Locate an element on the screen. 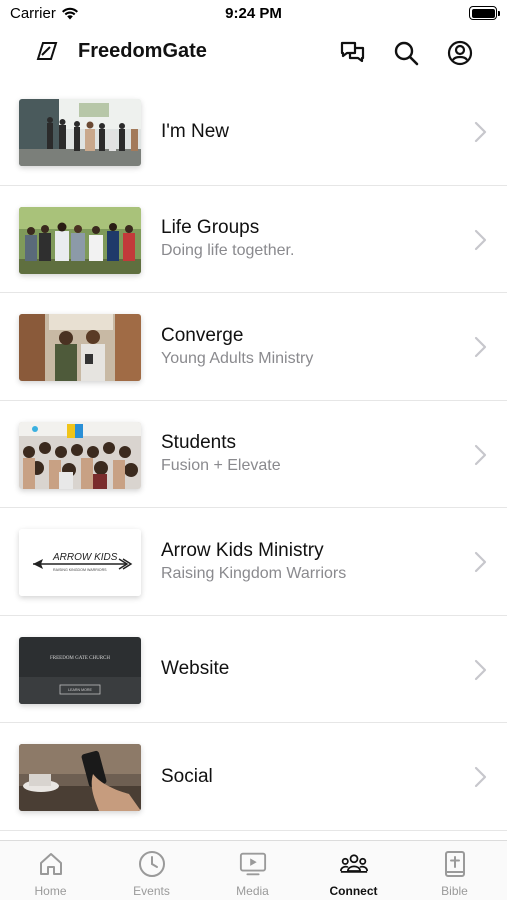 This screenshot has width=507, height=900. list-item-text: Converge Young Adults Ministry is located at coordinates (304, 346).